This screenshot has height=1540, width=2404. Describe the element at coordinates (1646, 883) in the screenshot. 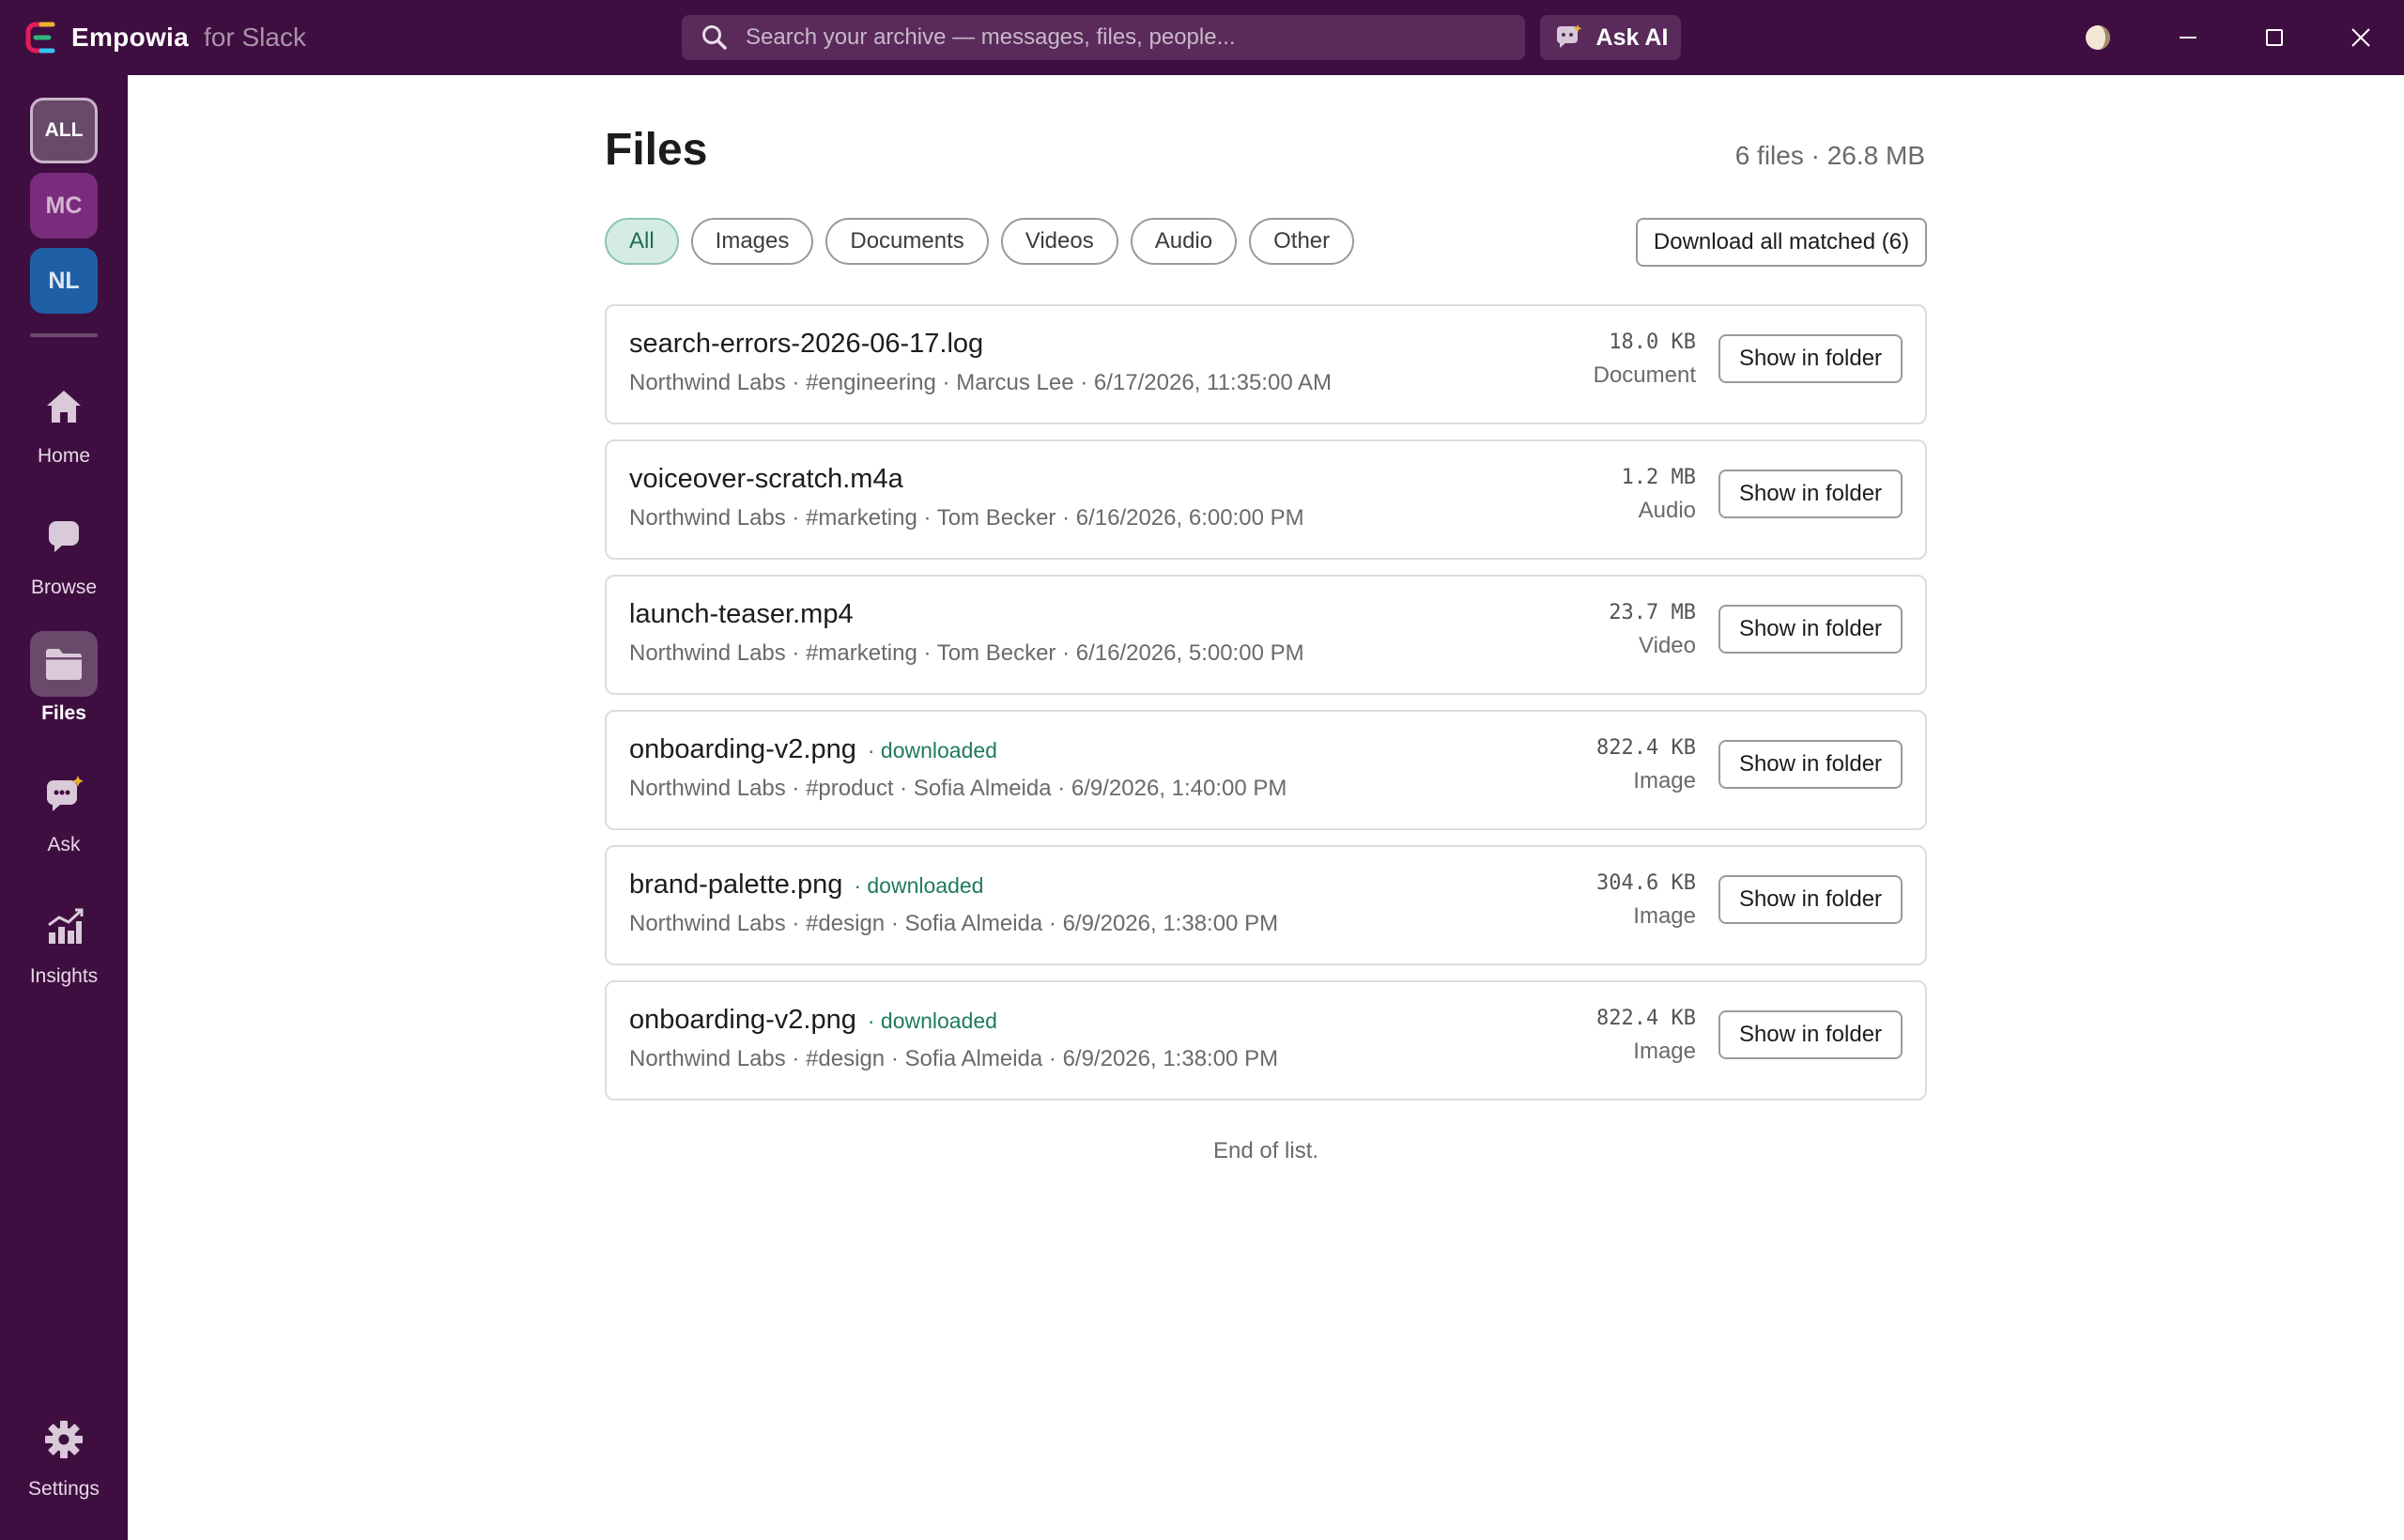

I see `file-size: 304.6 KB` at that location.